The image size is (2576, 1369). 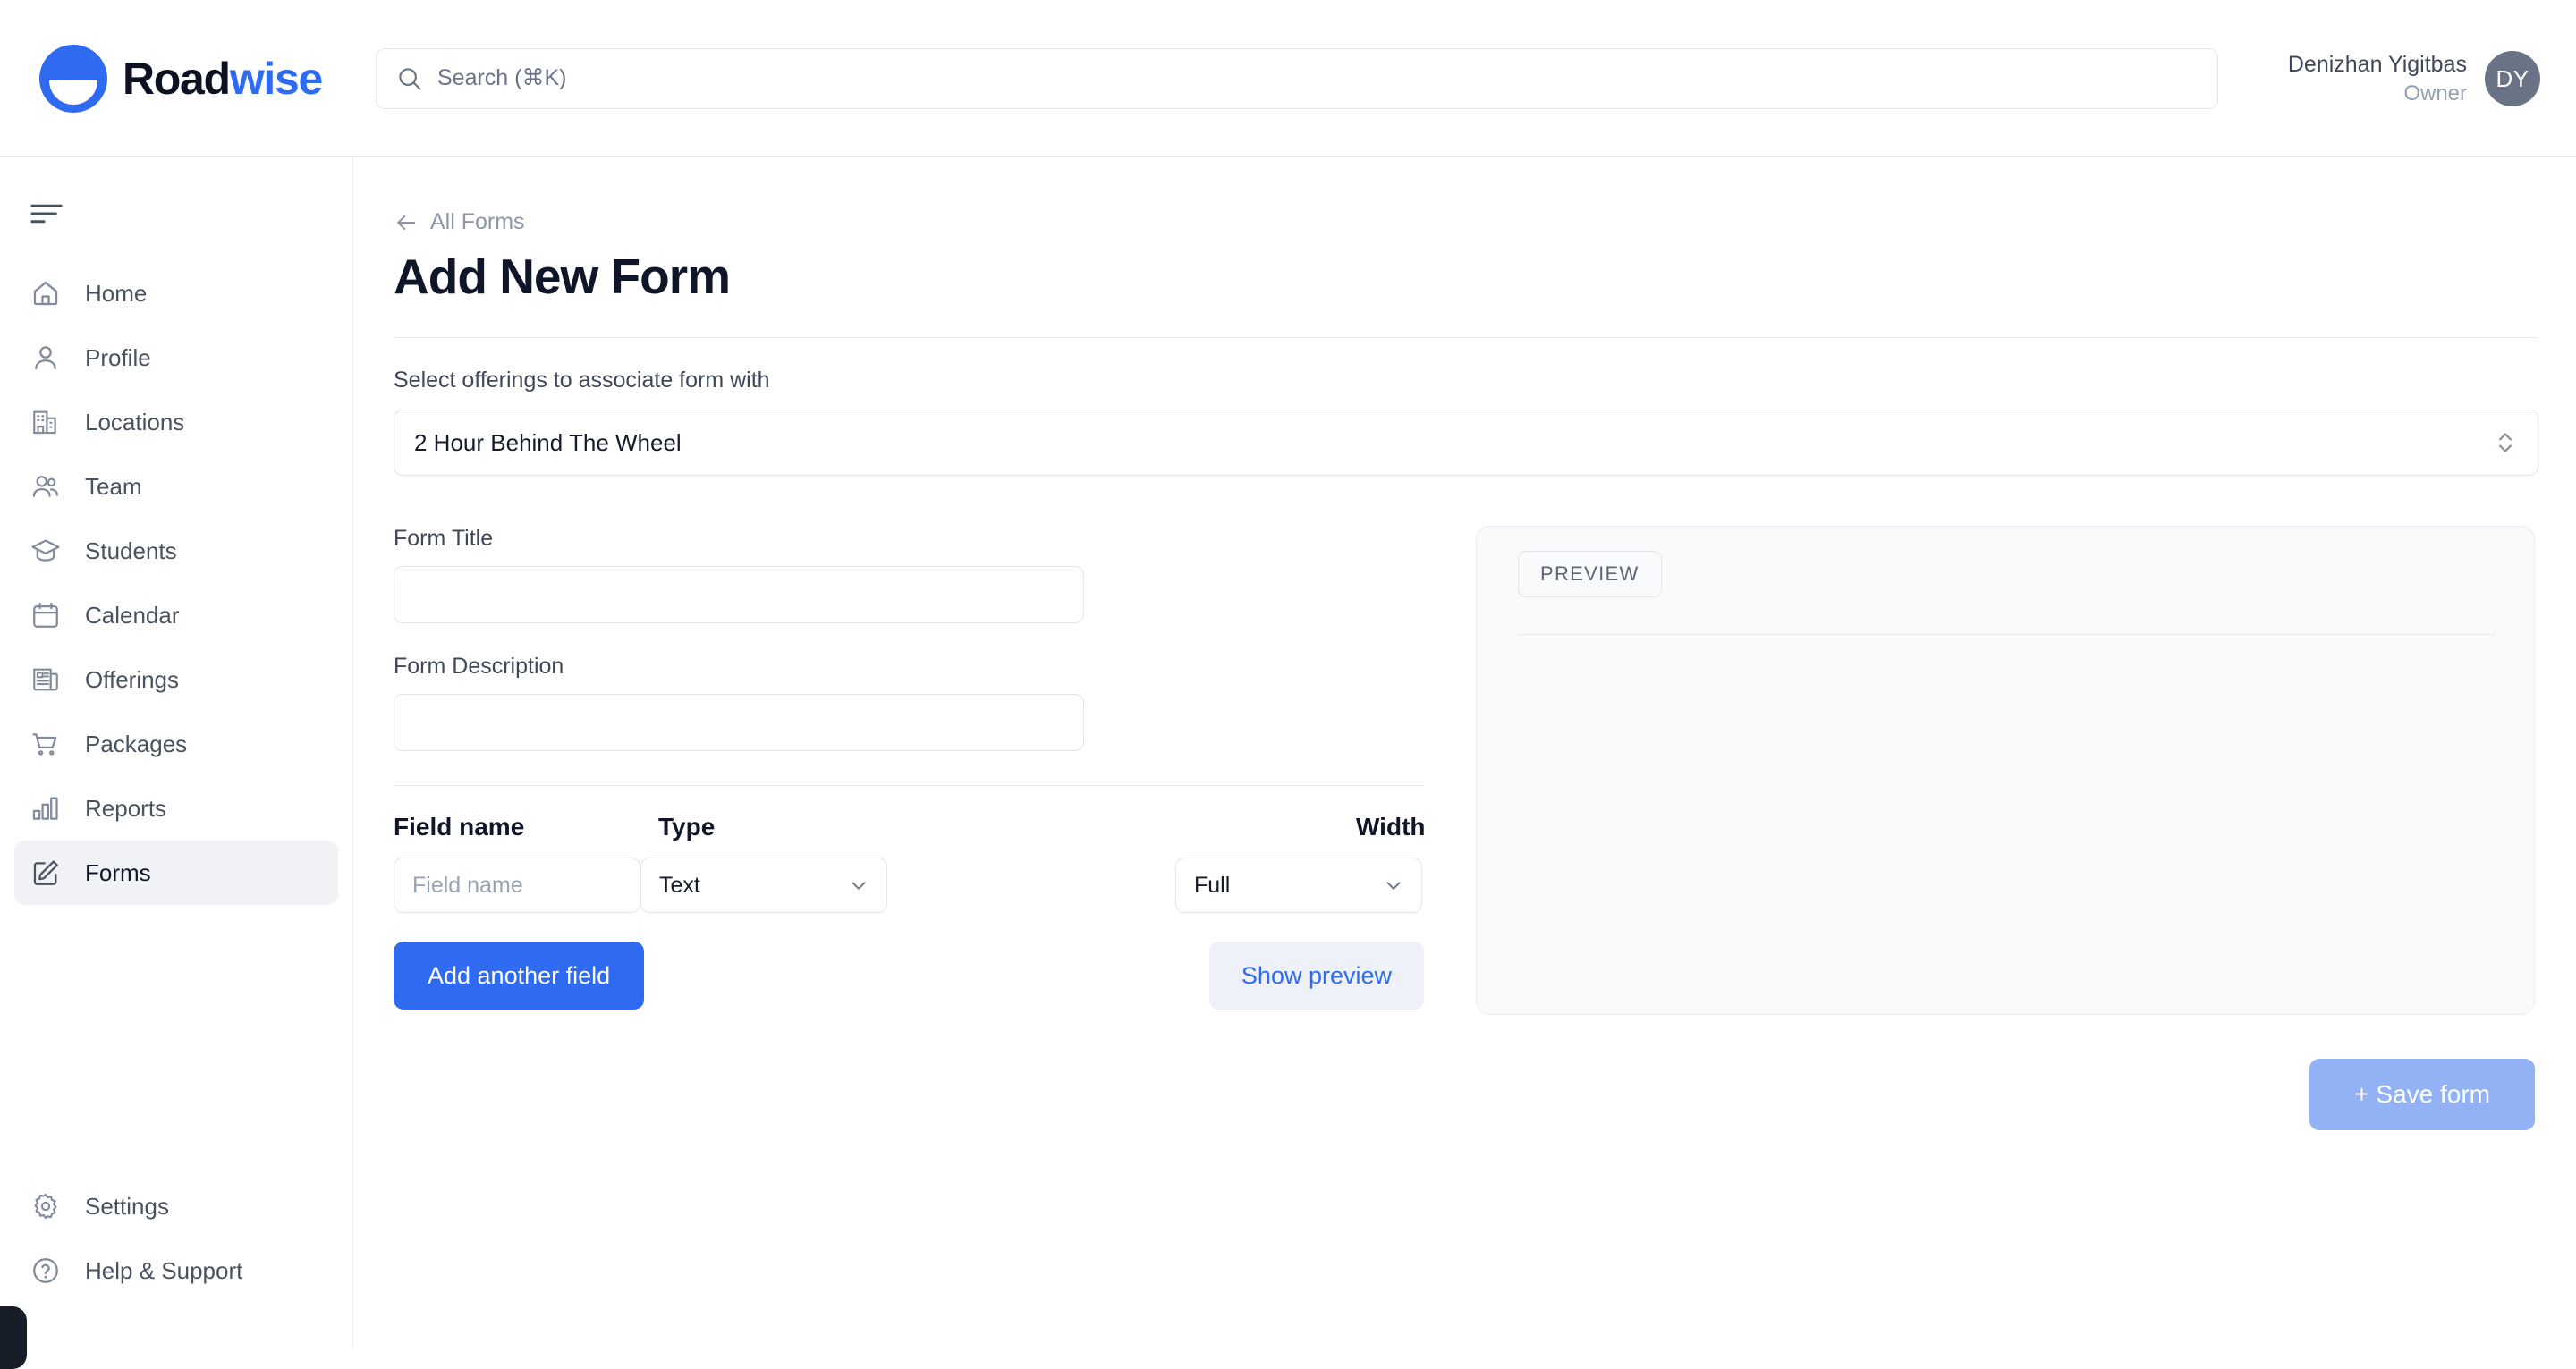 What do you see at coordinates (176, 358) in the screenshot?
I see `sidebar-item-profile: Profile` at bounding box center [176, 358].